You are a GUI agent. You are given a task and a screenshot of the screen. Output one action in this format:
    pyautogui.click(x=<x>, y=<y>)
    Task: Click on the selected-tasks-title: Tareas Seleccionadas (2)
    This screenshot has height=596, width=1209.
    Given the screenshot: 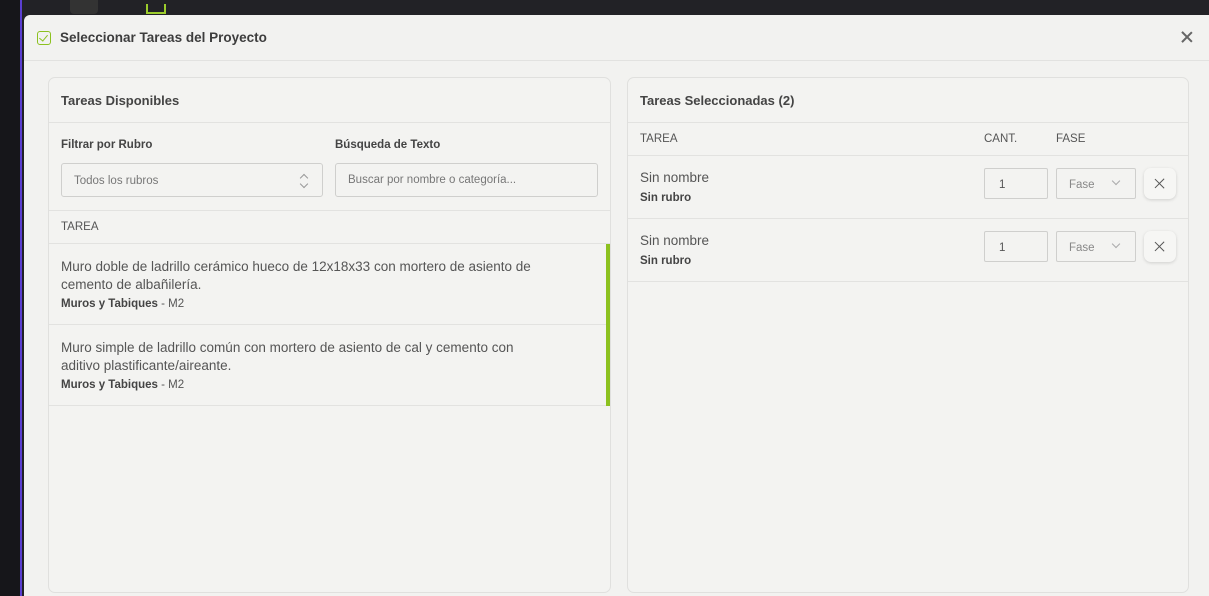 What is the action you would take?
    pyautogui.click(x=908, y=100)
    